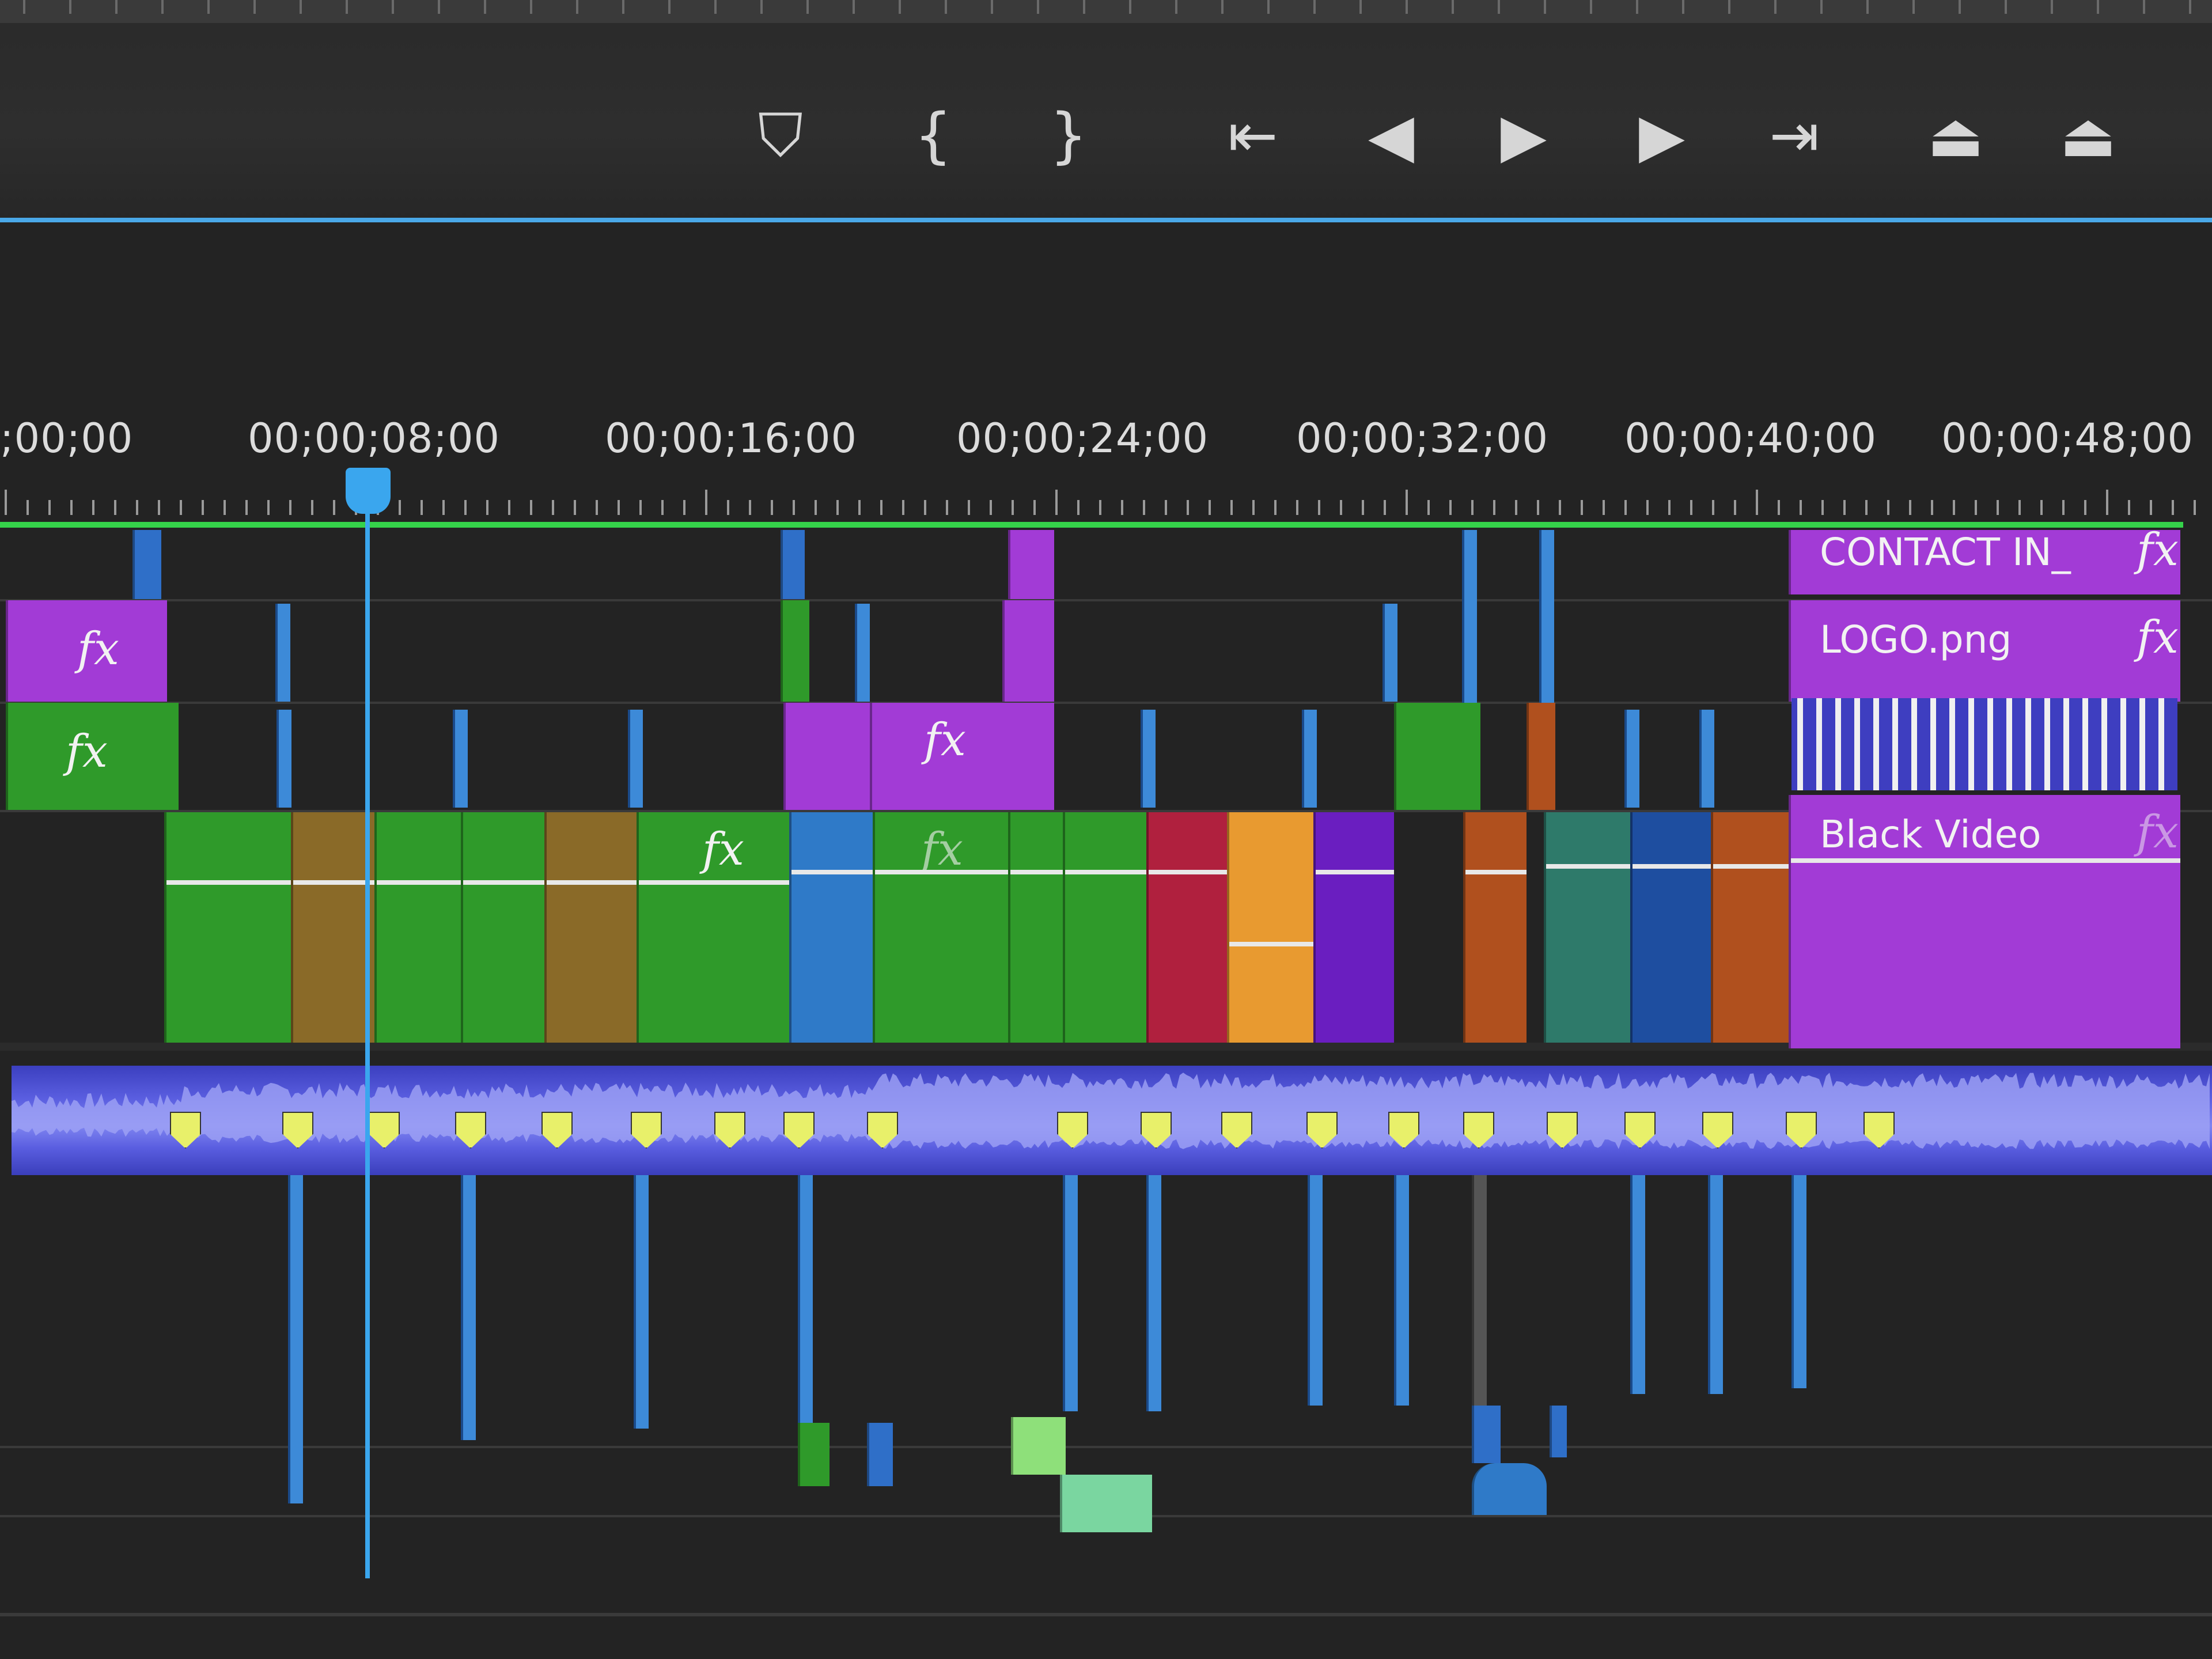 This screenshot has width=2212, height=1659. I want to click on clip-v1-navy, so click(1670, 927).